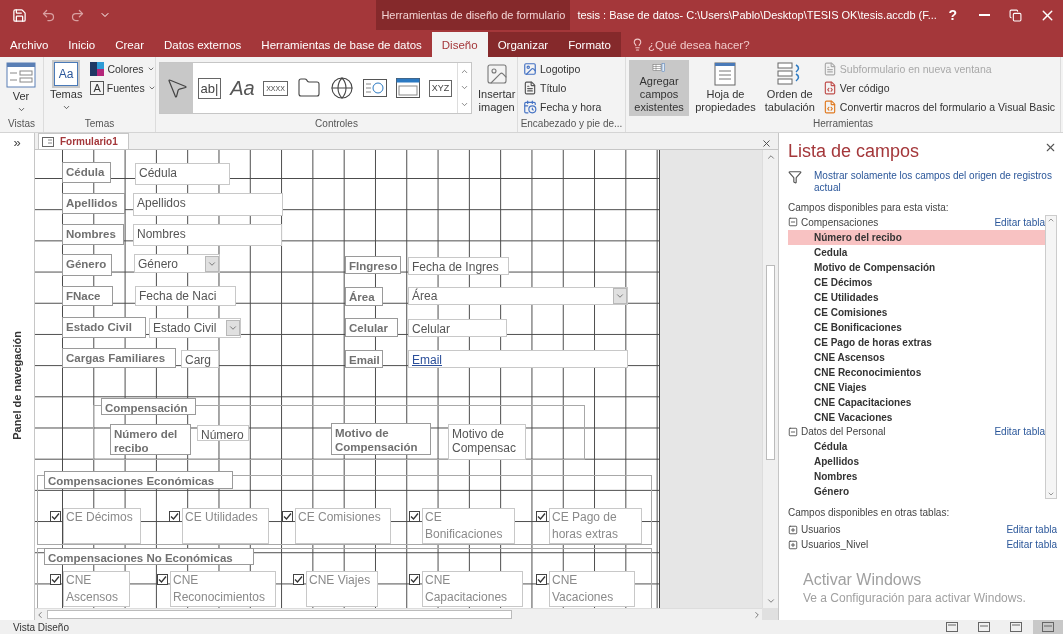 The height and width of the screenshot is (634, 1063). I want to click on view-switch-button, so click(1048, 627).